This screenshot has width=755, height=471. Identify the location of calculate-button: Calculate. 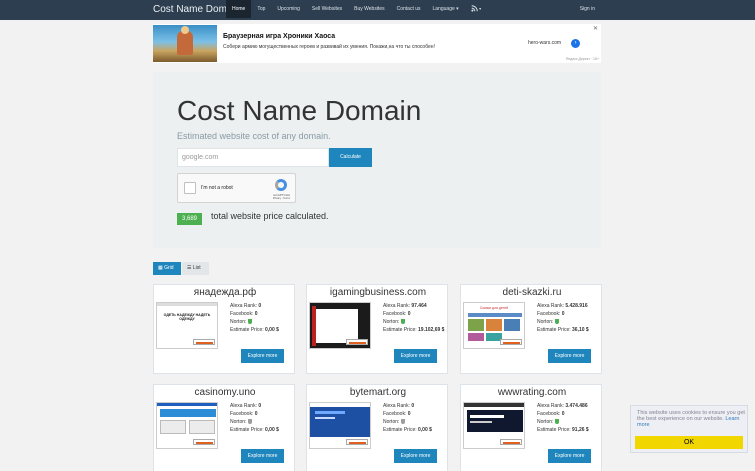
(350, 157).